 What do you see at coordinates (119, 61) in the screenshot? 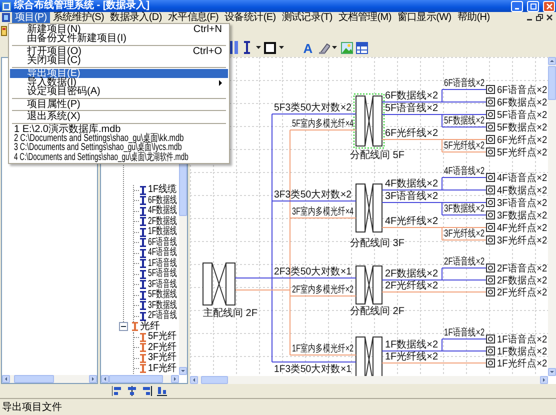
I see `menu-item: 关闭项目(C)` at bounding box center [119, 61].